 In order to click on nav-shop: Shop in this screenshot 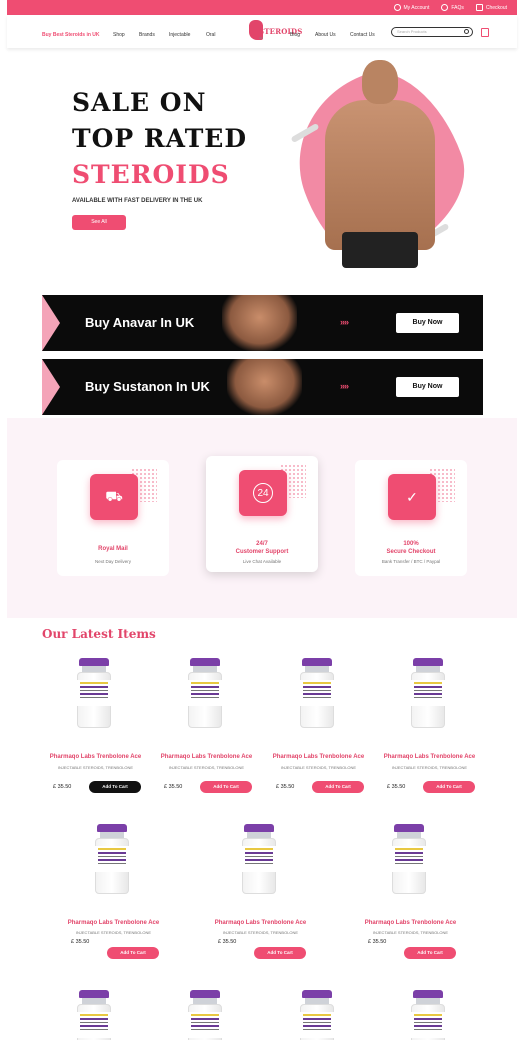, I will do `click(119, 35)`.